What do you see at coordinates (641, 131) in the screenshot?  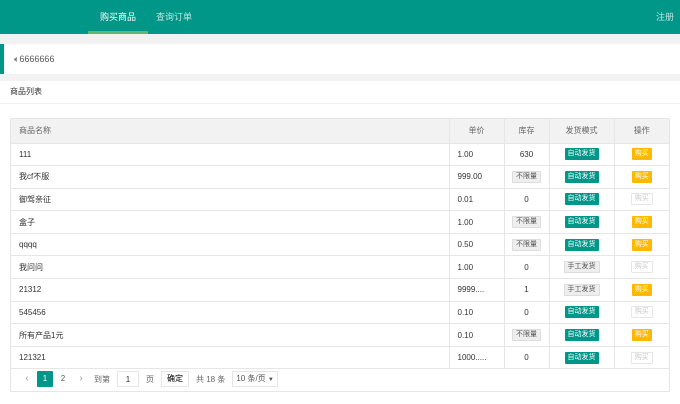 I see `header-action: 操作` at bounding box center [641, 131].